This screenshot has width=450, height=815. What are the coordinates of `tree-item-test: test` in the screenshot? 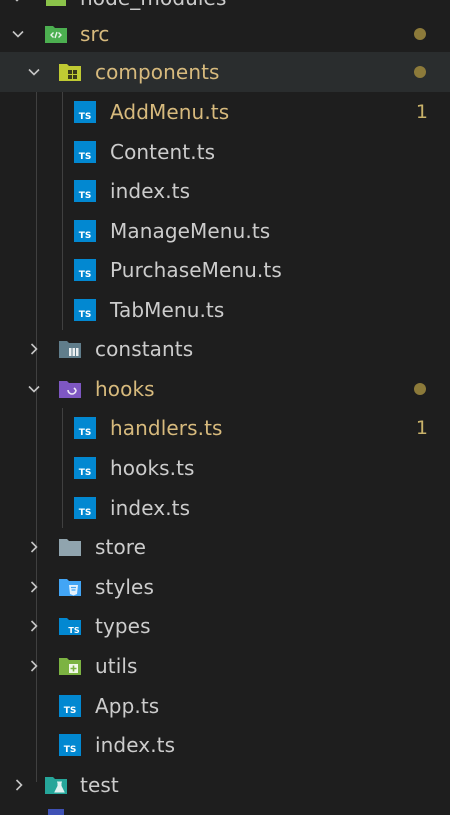 It's located at (225, 785).